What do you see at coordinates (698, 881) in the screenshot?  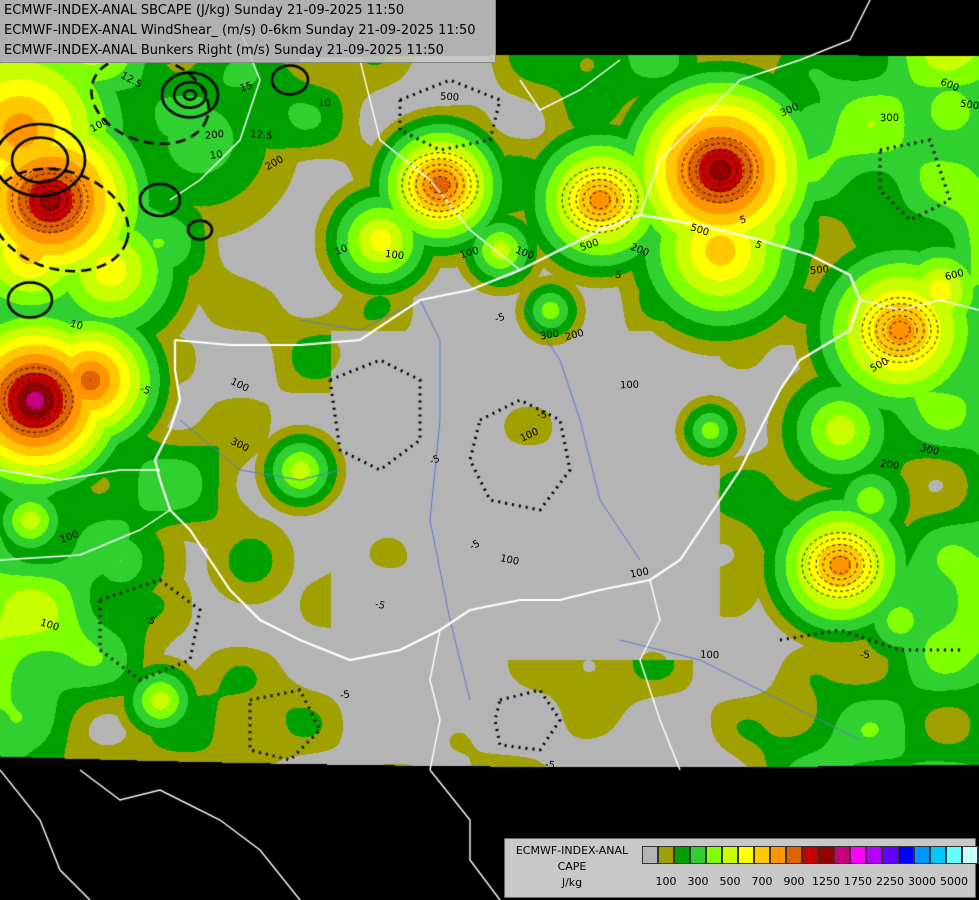 I see `legend-tick: 300` at bounding box center [698, 881].